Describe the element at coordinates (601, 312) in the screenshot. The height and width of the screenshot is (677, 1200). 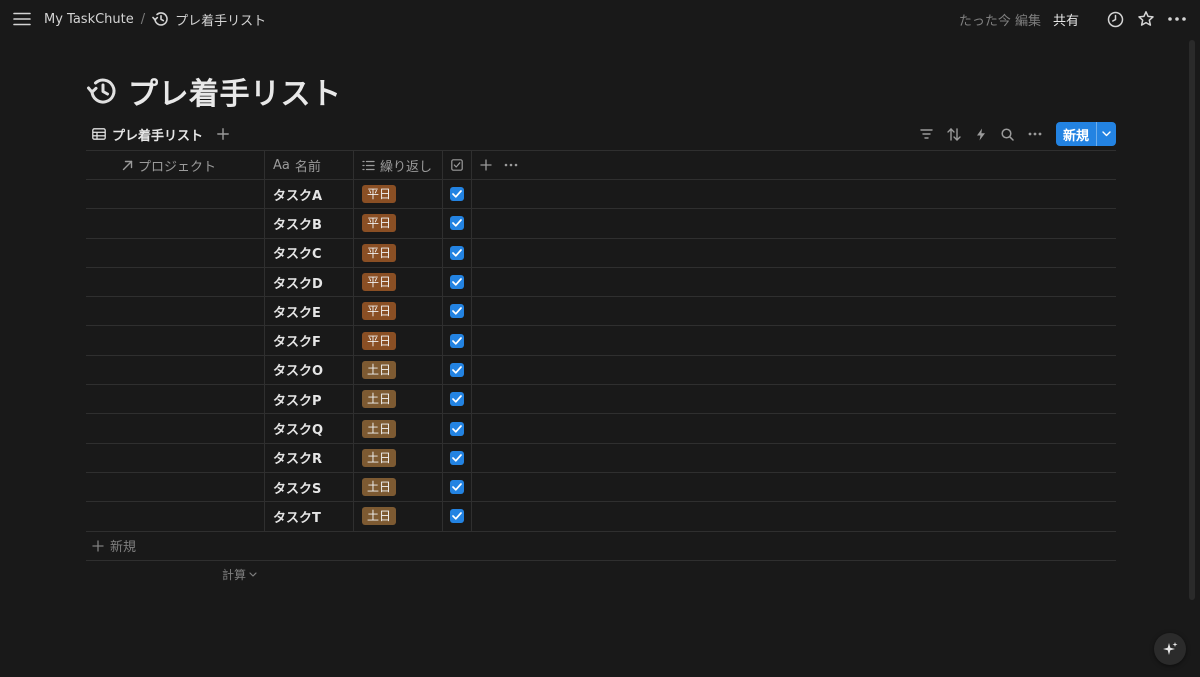
I see `table-row: タスクE 平日` at that location.